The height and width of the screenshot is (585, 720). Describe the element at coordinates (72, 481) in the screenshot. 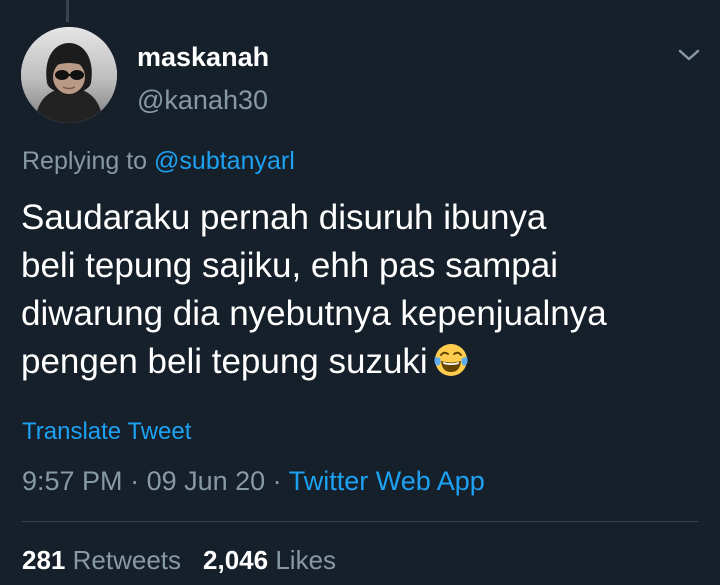

I see `tweet-time: 9:57 PM` at that location.